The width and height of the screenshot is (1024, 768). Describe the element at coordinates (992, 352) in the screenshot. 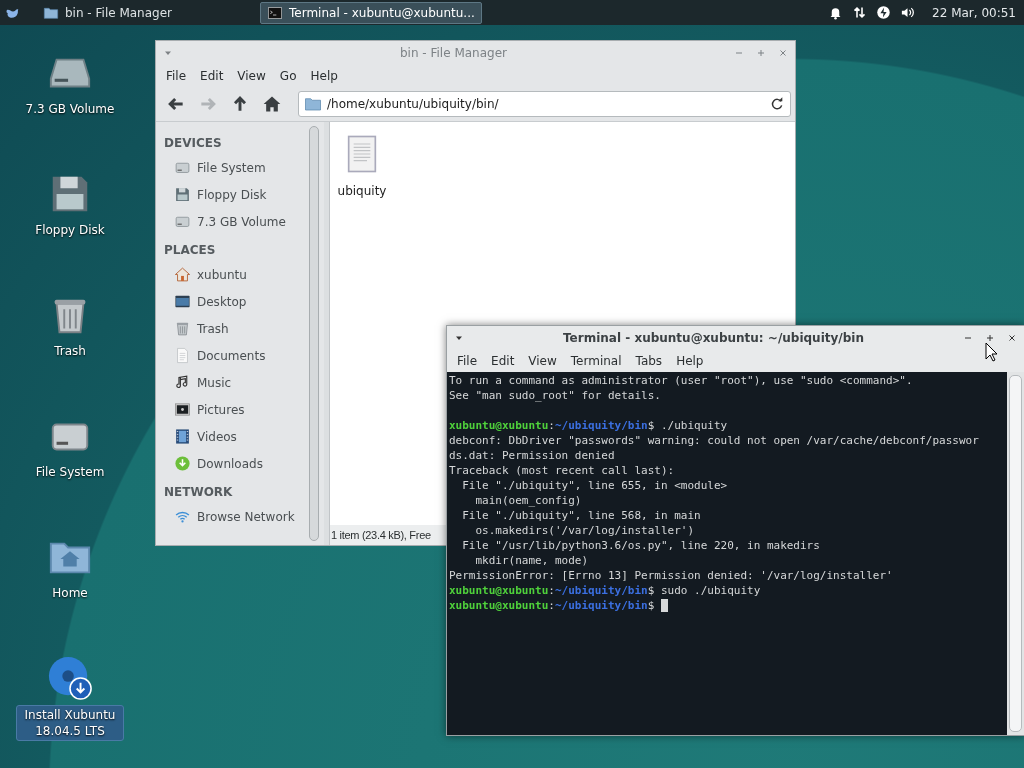

I see `mouse-pointer-icon` at that location.